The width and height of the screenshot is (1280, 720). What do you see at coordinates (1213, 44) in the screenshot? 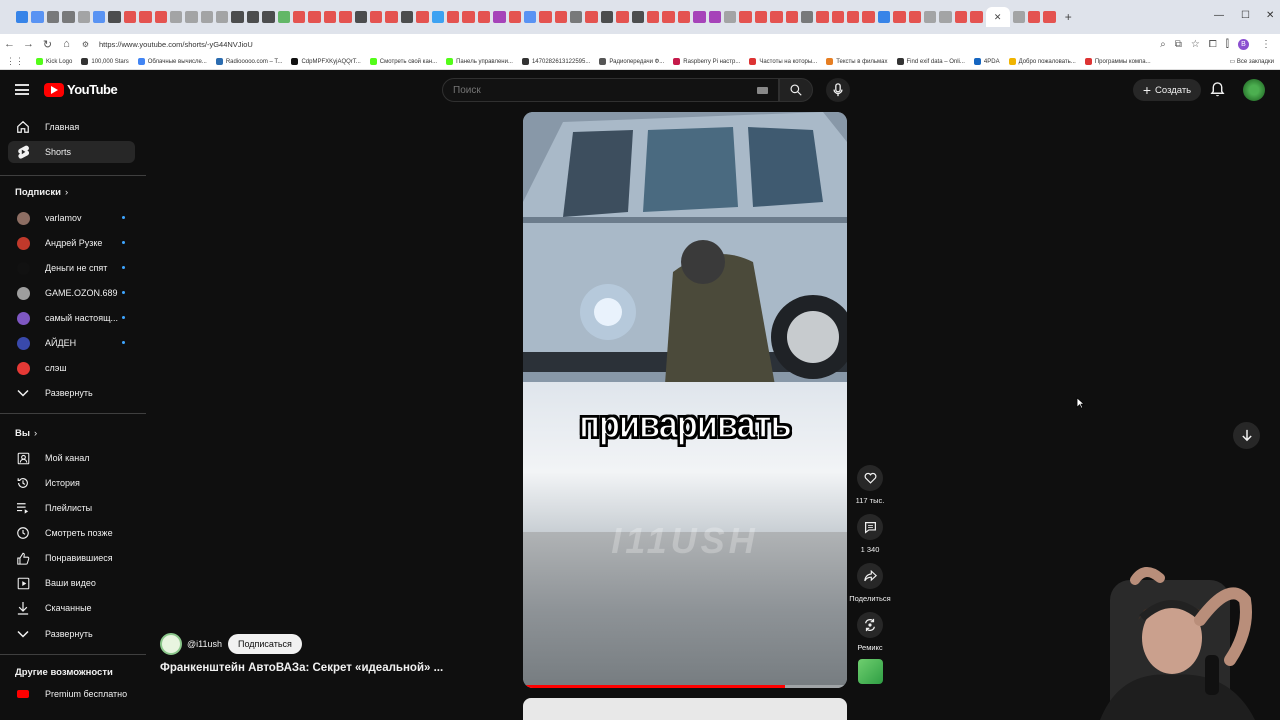
I see `extensions-icon: ⧠` at bounding box center [1213, 44].